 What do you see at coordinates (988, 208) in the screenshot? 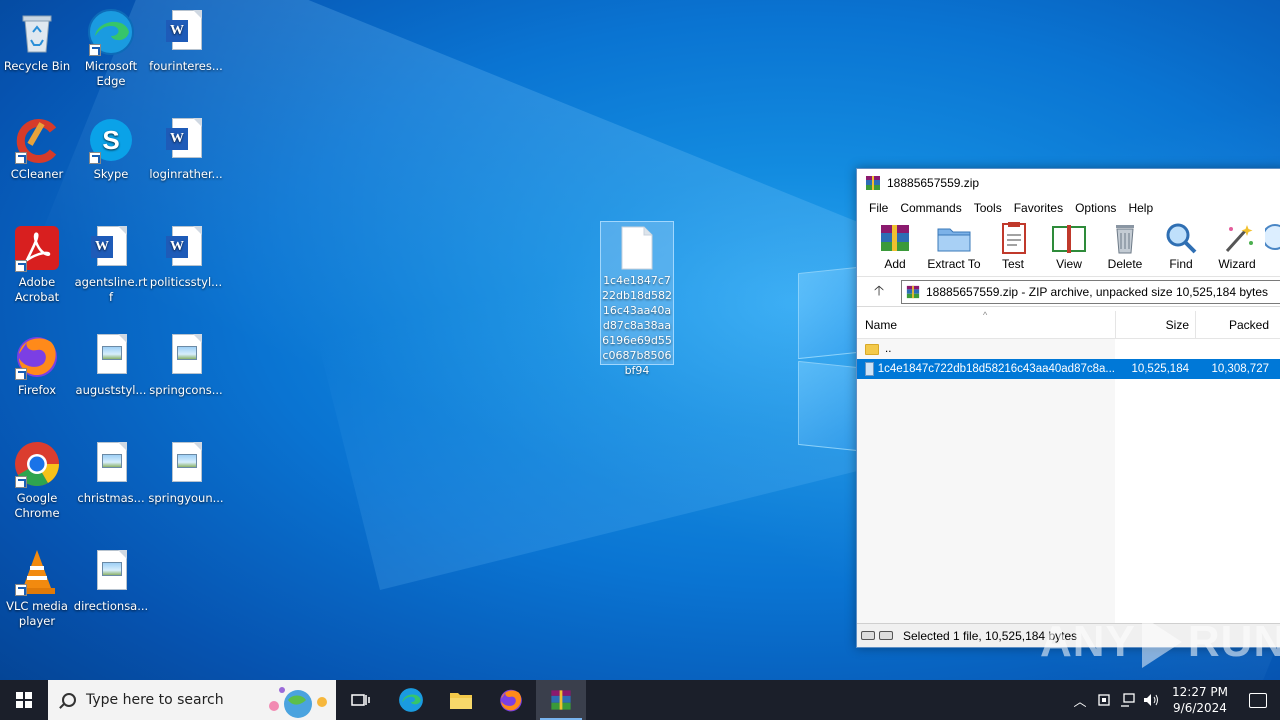
I see `menu-tools: Tools` at bounding box center [988, 208].